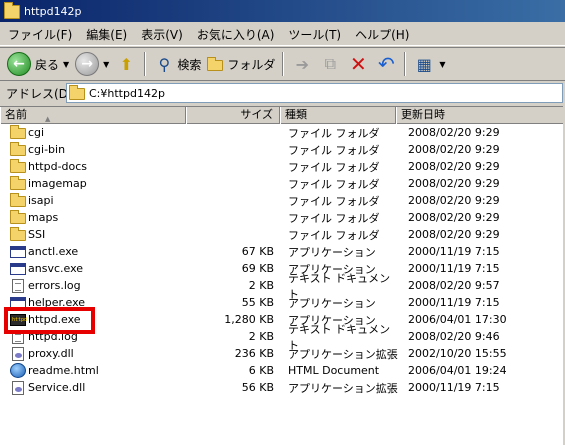 This screenshot has width=565, height=445. I want to click on search-button: ⚲ 検索, so click(177, 64).